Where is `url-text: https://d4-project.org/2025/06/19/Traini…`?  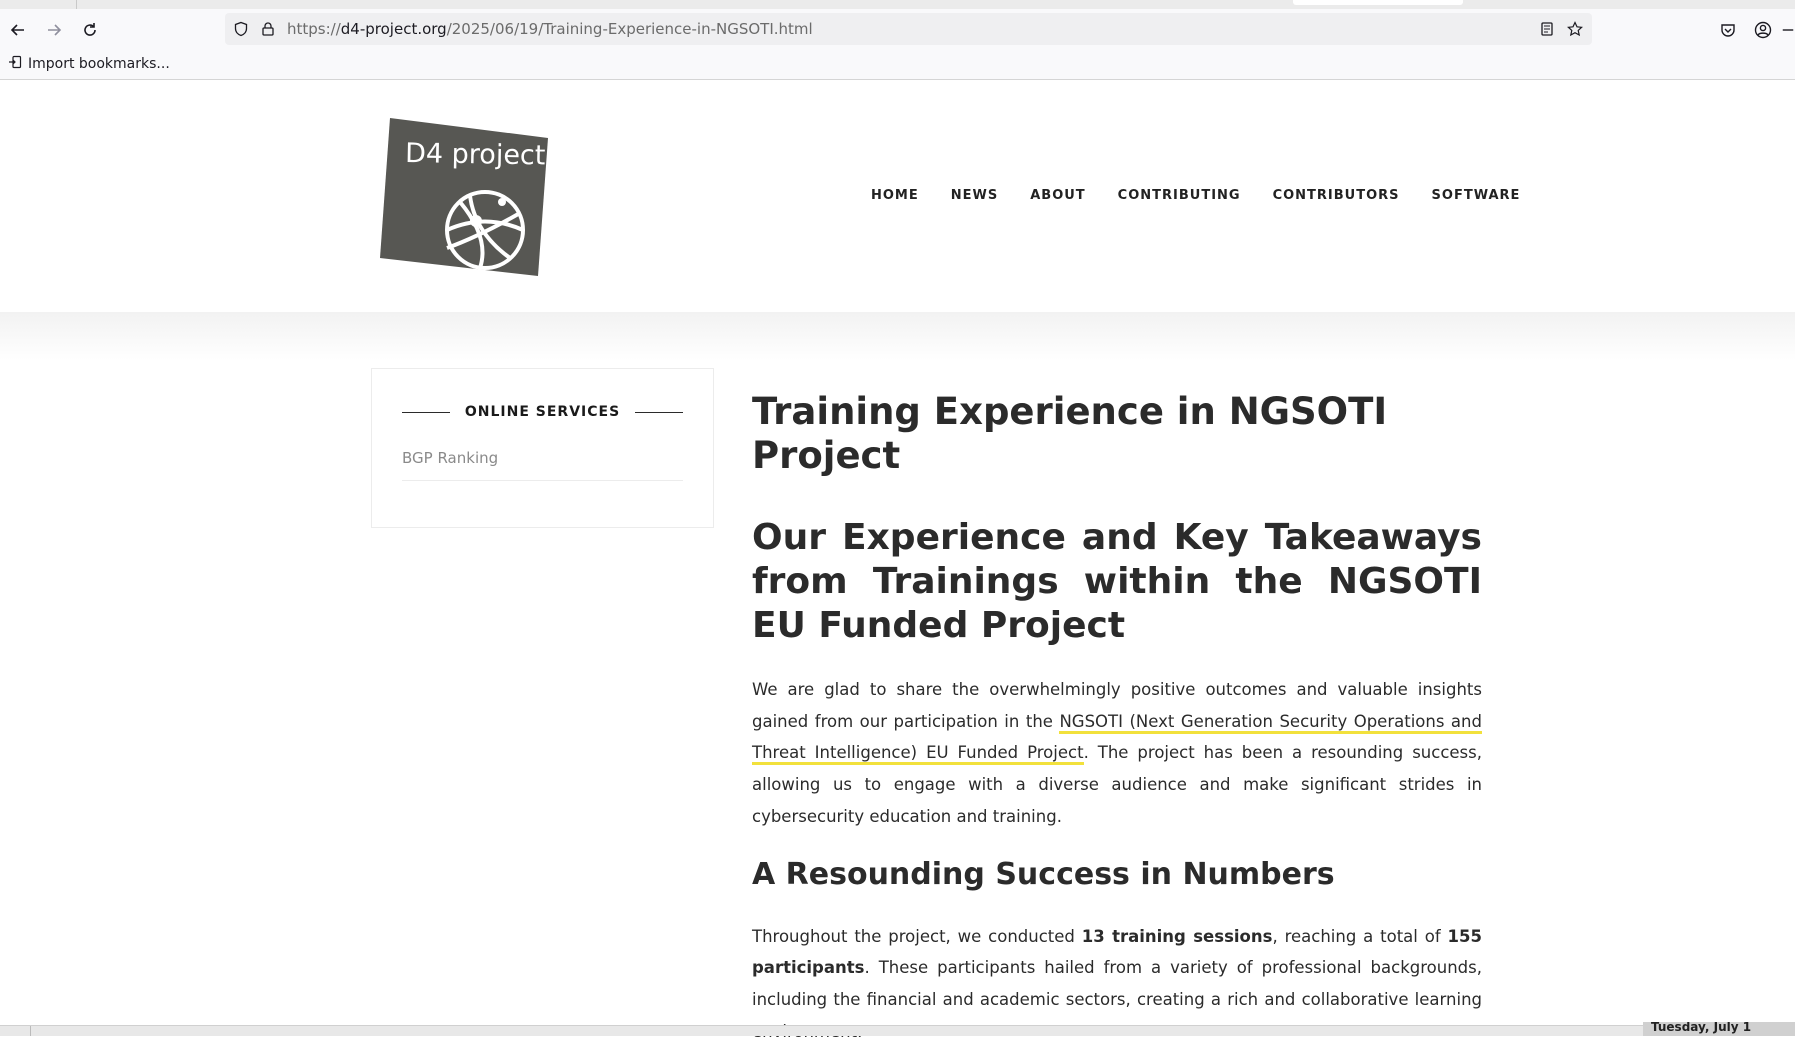 url-text: https://d4-project.org/2025/06/19/Traini… is located at coordinates (550, 29).